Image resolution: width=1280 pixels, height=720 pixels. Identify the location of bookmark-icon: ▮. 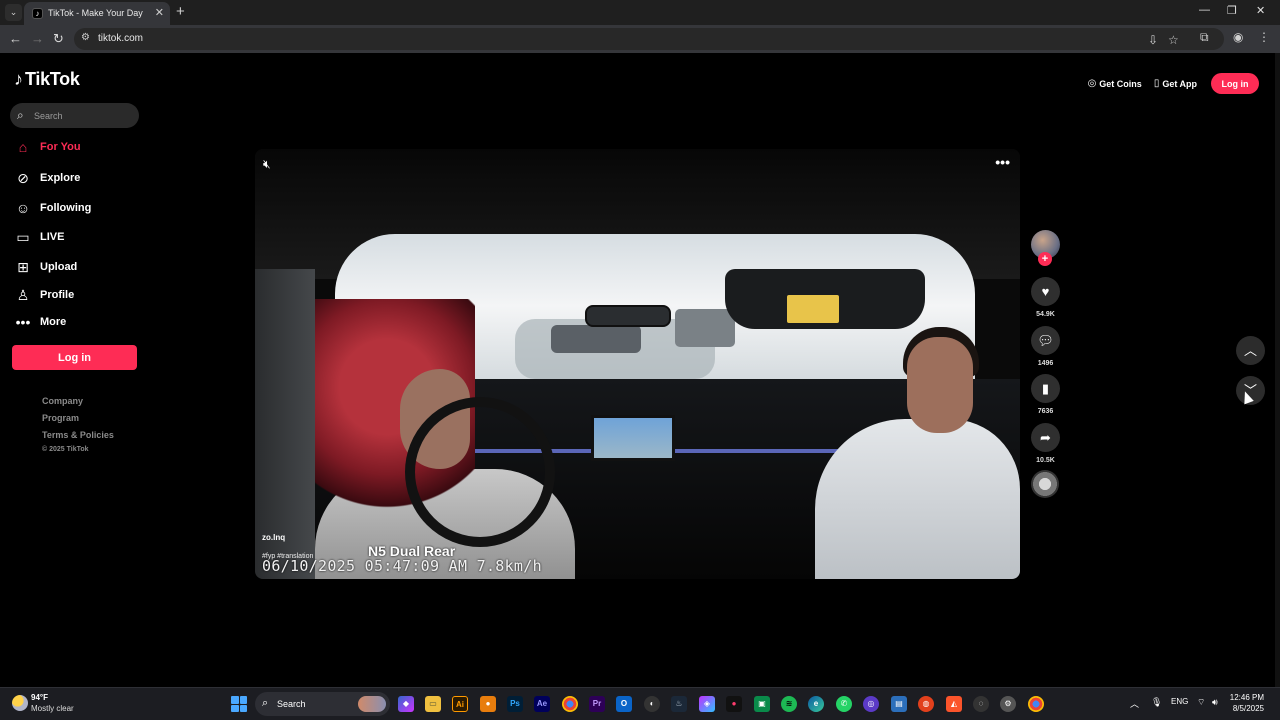
(1045, 388).